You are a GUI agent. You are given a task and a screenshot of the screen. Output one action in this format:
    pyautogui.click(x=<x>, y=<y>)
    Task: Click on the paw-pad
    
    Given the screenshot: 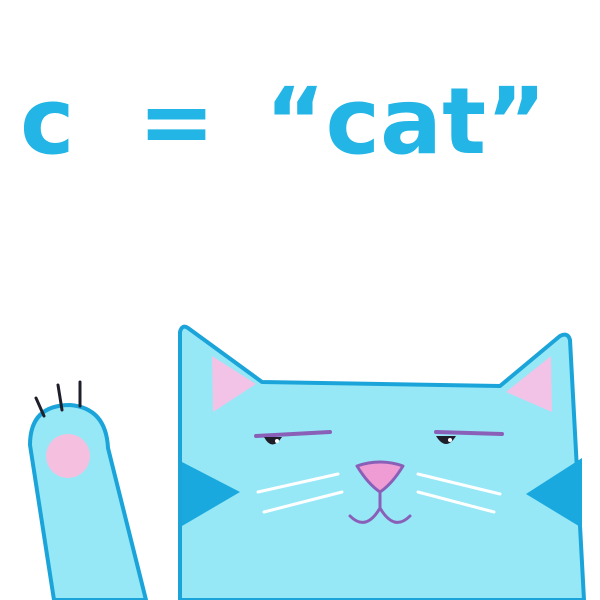 What is the action you would take?
    pyautogui.click(x=68, y=456)
    